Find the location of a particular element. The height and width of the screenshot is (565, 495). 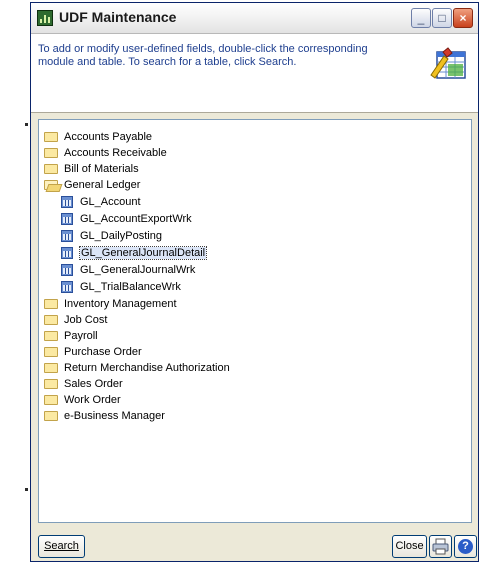

table-item-gl-accountexportwrk: GL_AccountExportWrk is located at coordinates (126, 219).